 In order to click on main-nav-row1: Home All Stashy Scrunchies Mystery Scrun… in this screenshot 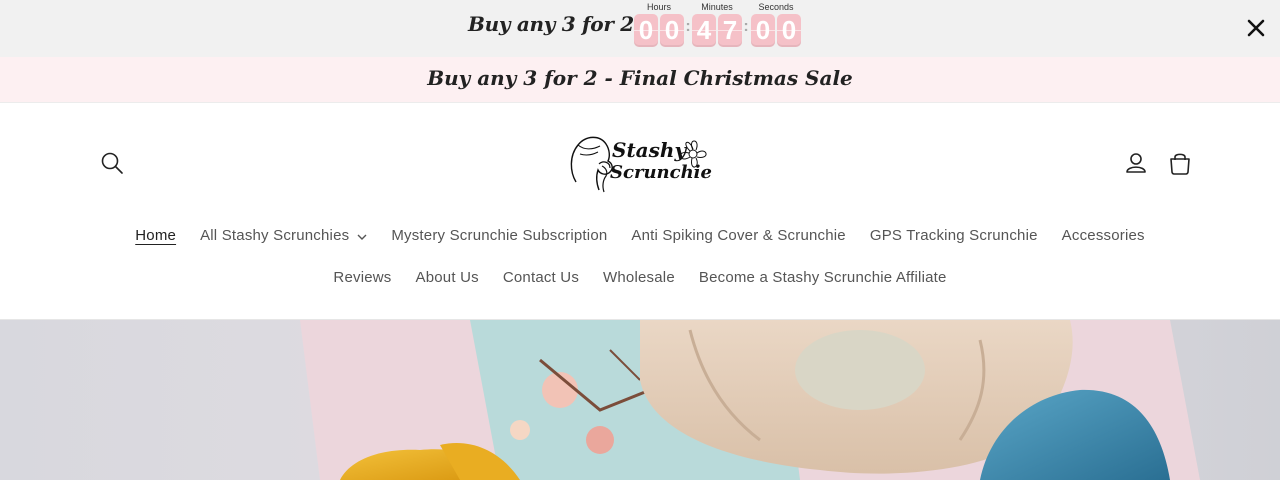, I will do `click(640, 235)`.